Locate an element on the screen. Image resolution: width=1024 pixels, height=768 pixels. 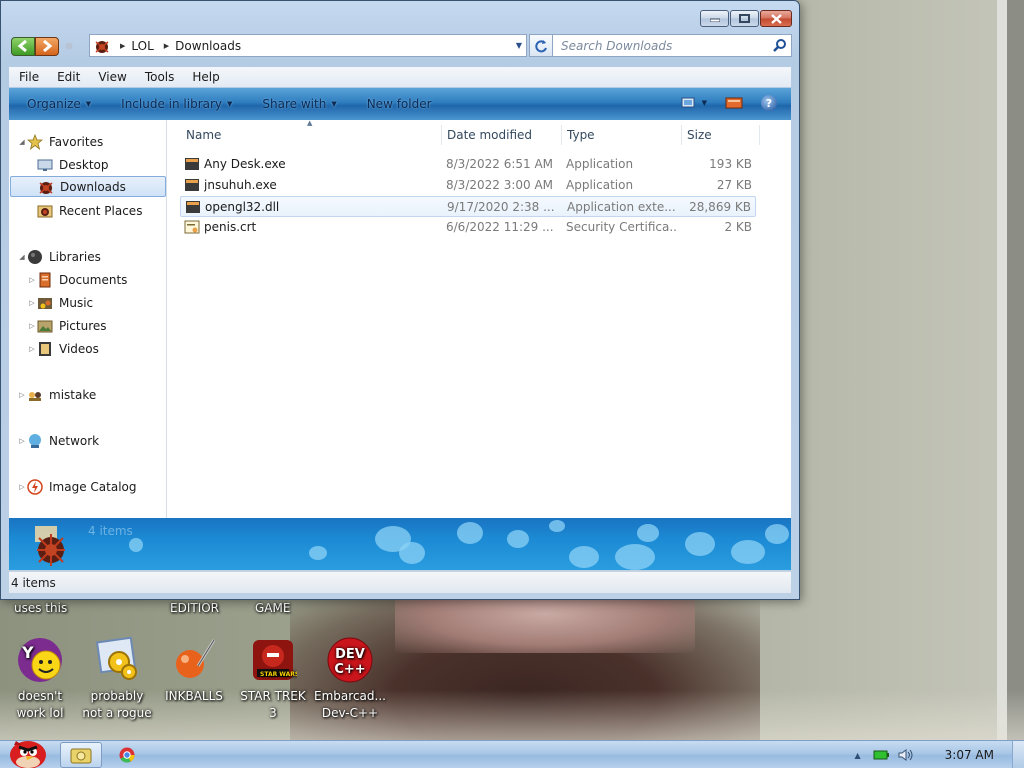
back-button is located at coordinates (23, 46).